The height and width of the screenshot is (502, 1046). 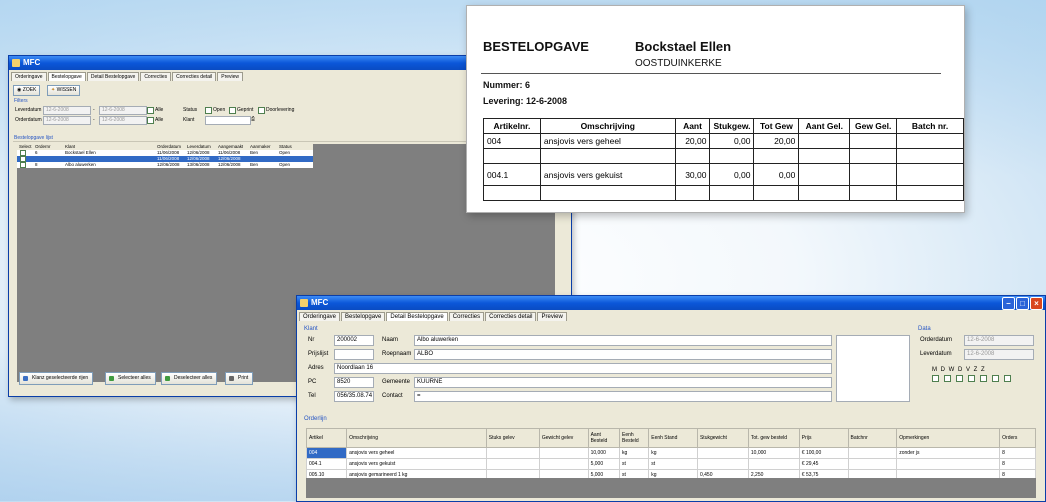 I want to click on leverdatum-from-field: 12-6-2008, so click(x=67, y=110).